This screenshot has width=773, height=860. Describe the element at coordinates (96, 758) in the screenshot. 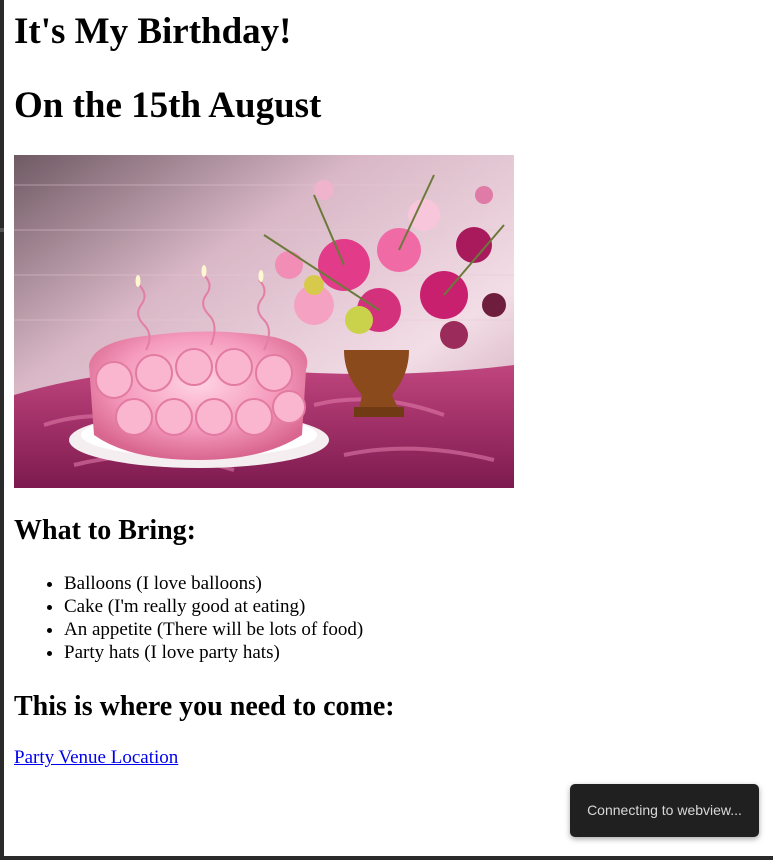

I see `party-venue-location-link: Party Venue Location` at that location.